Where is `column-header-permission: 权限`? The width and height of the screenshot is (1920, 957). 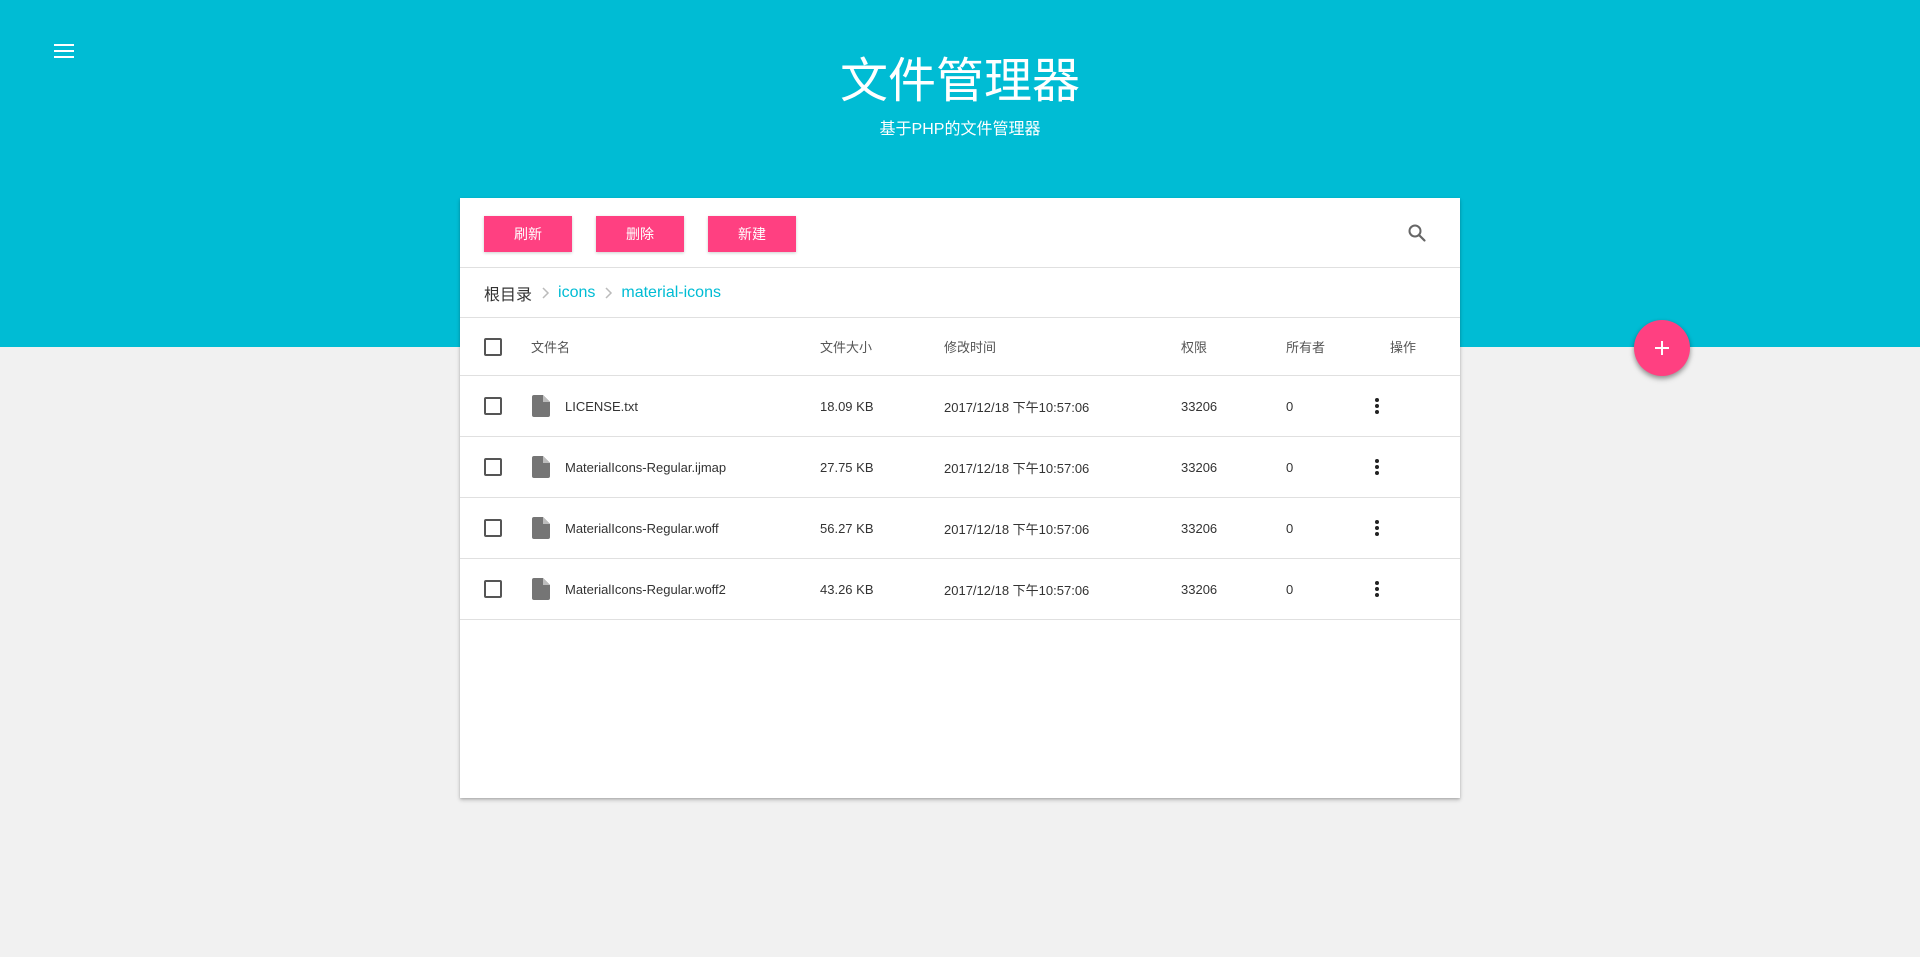
column-header-permission: 权限 is located at coordinates (1194, 346).